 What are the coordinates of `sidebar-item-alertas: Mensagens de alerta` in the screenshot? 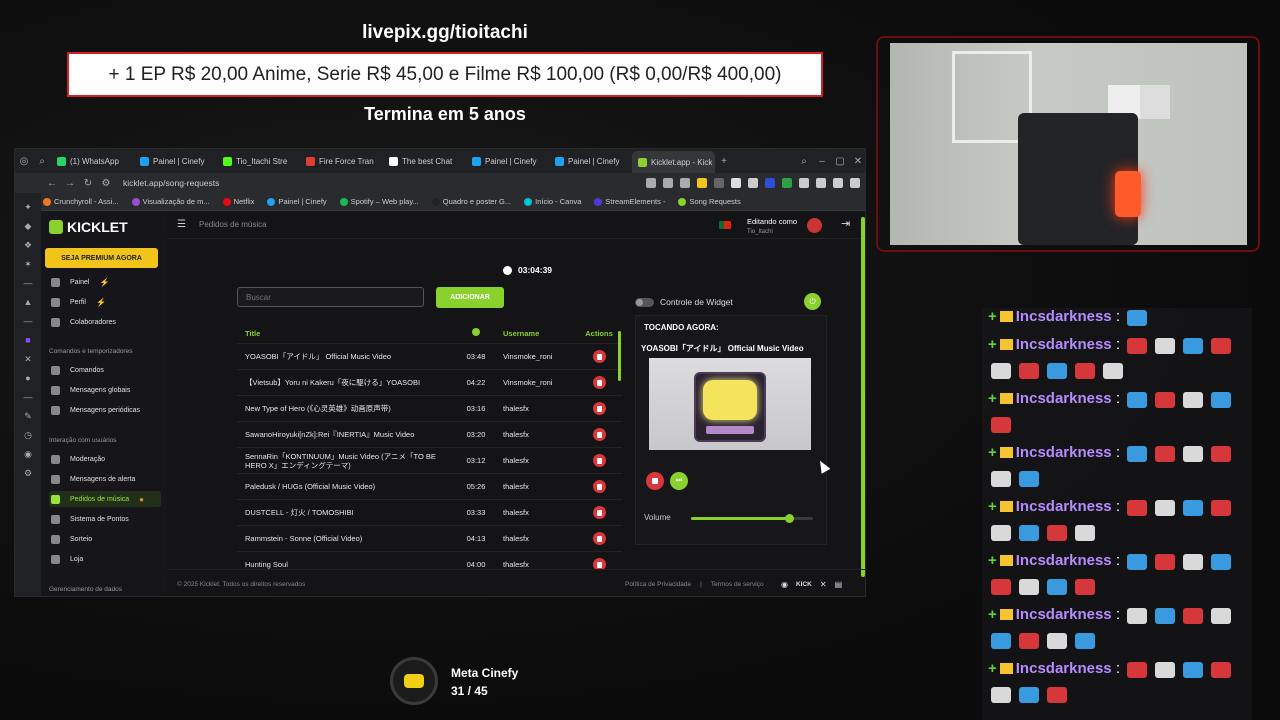 It's located at (105, 479).